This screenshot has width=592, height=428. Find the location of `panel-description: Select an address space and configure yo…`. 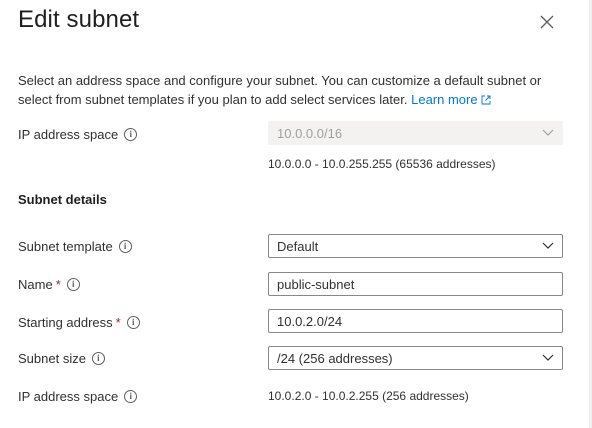

panel-description: Select an address space and configure yo… is located at coordinates (298, 90).